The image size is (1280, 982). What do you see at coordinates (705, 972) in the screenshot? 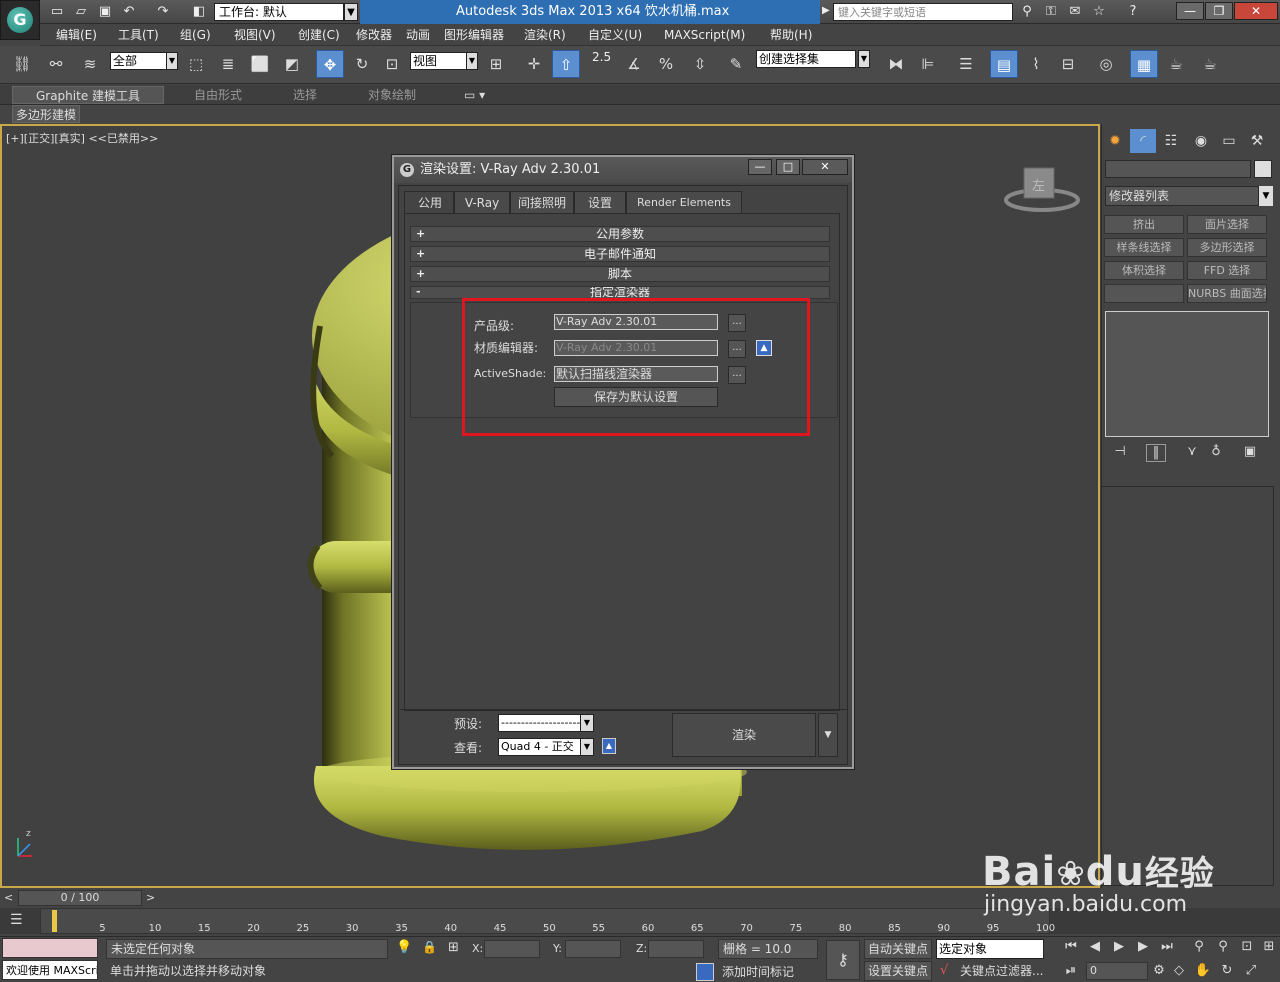
I see `time-tag-icon` at bounding box center [705, 972].